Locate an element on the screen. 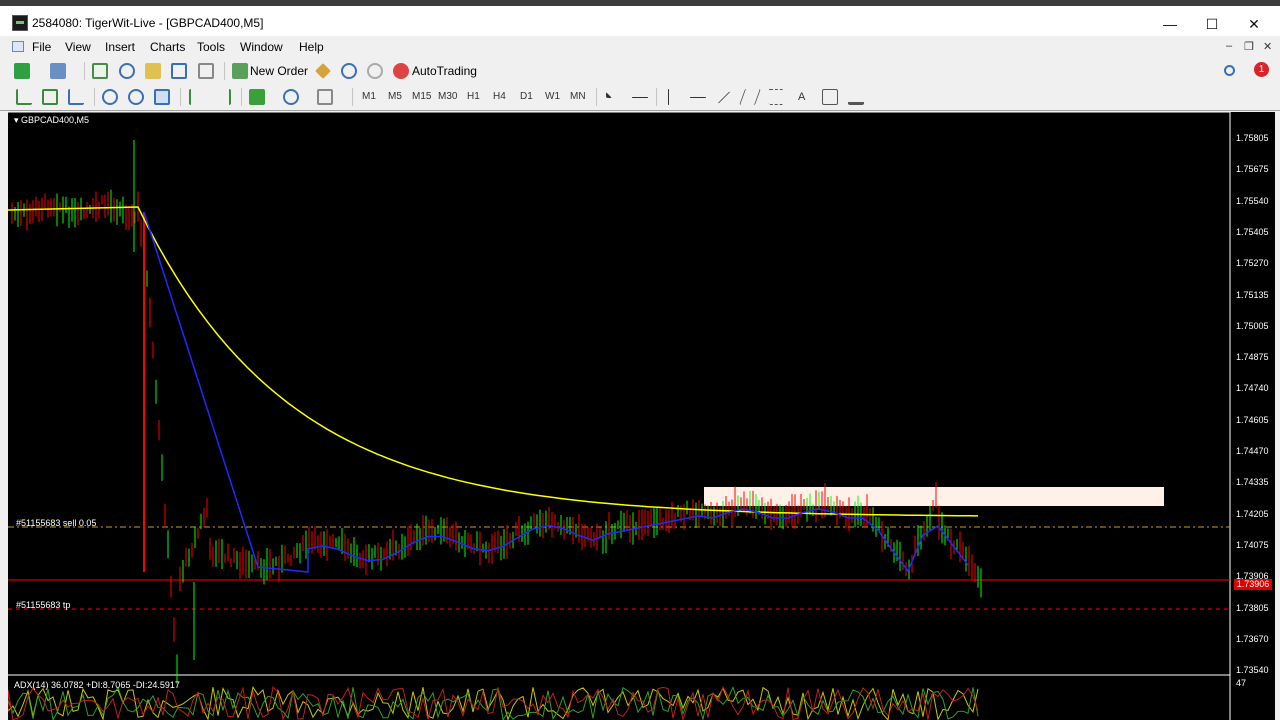  timeframe-h4: H4 is located at coordinates (499, 96).